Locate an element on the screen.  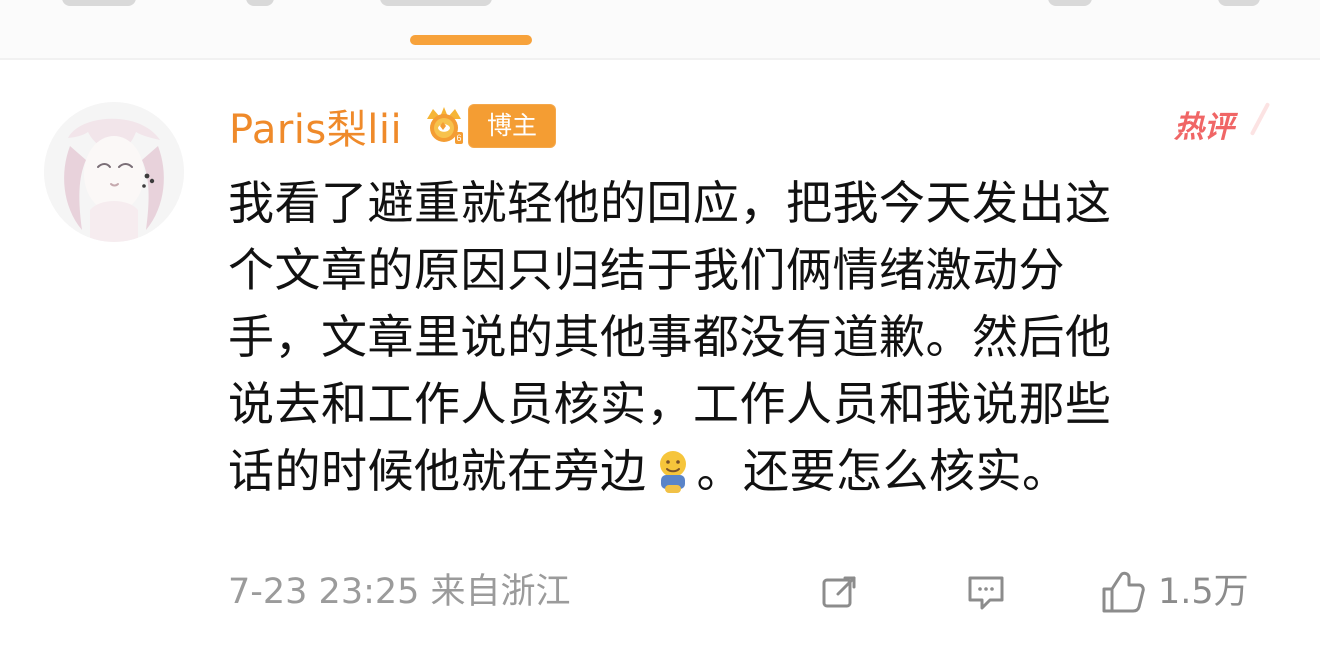
avatar is located at coordinates (114, 172).